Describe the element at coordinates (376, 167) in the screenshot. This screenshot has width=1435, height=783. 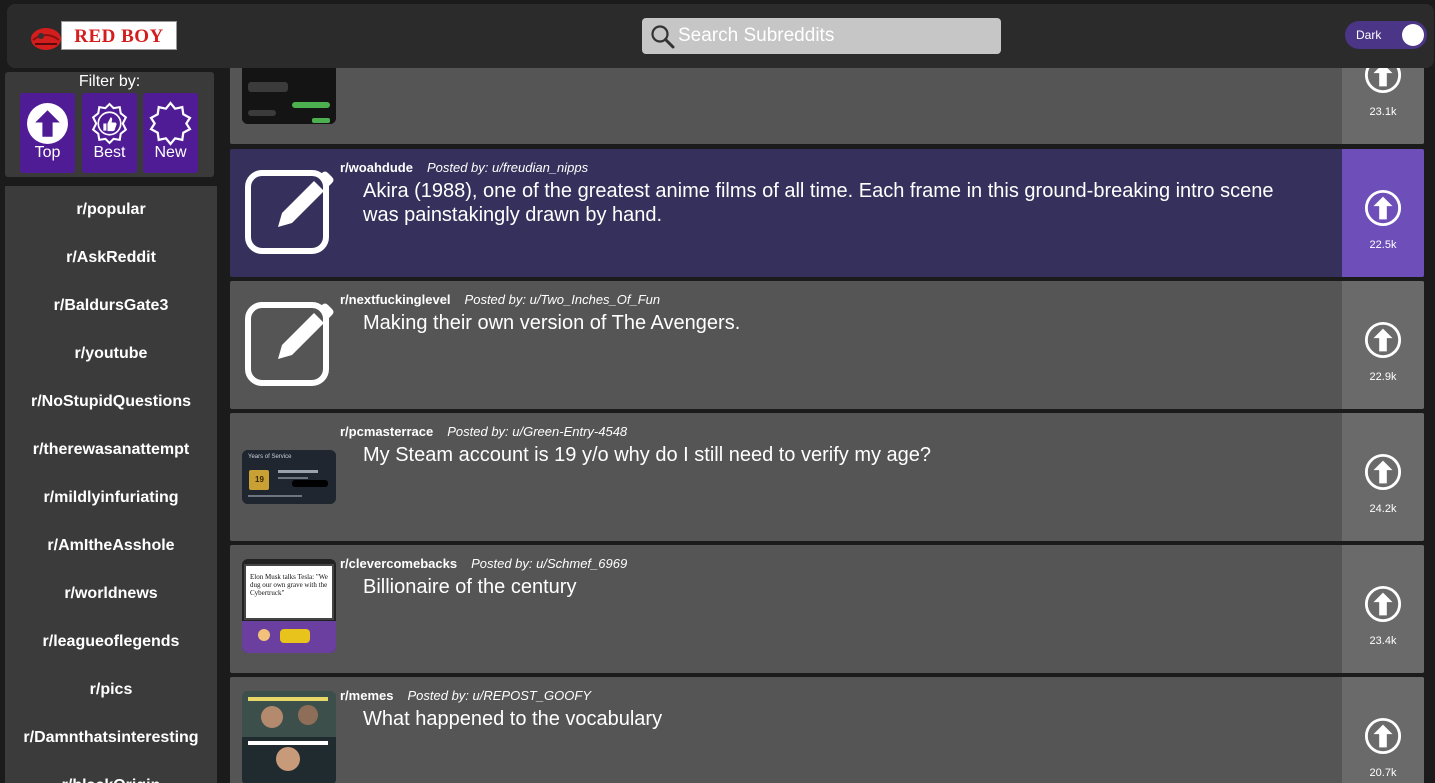
I see `post-subreddit: r/woahdude` at that location.